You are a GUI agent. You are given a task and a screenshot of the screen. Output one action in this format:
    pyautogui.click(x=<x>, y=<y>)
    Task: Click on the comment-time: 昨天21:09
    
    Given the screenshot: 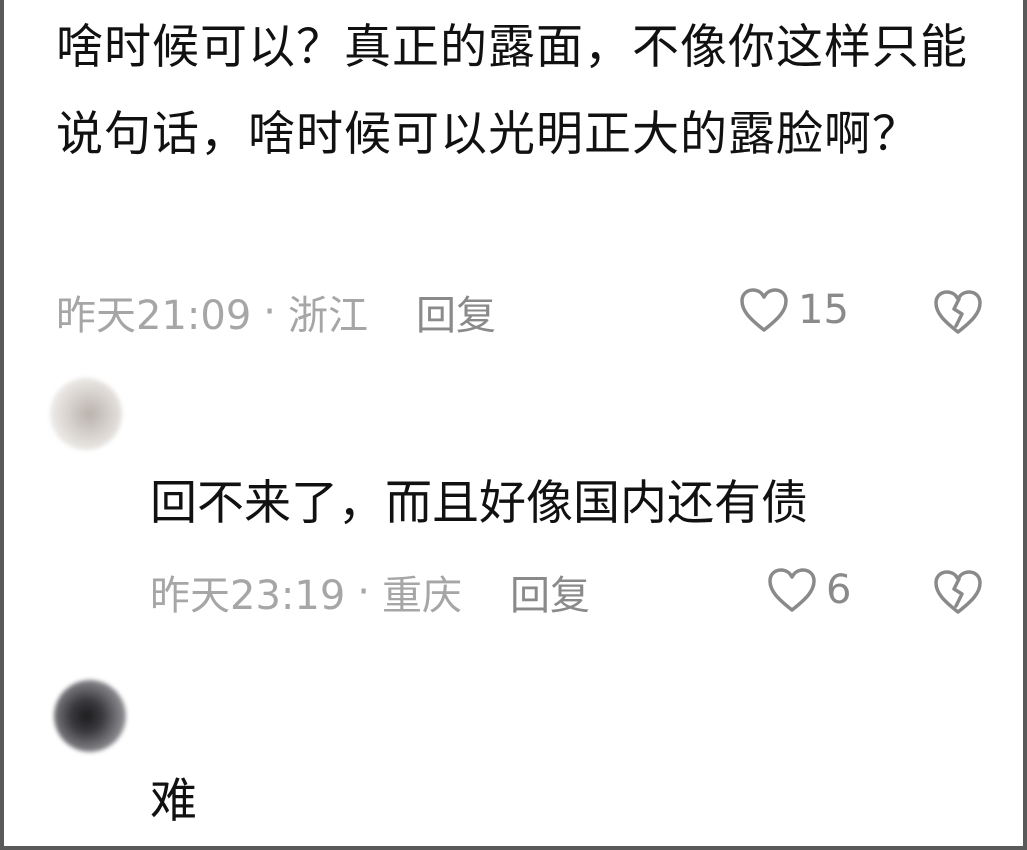 What is the action you would take?
    pyautogui.click(x=154, y=316)
    